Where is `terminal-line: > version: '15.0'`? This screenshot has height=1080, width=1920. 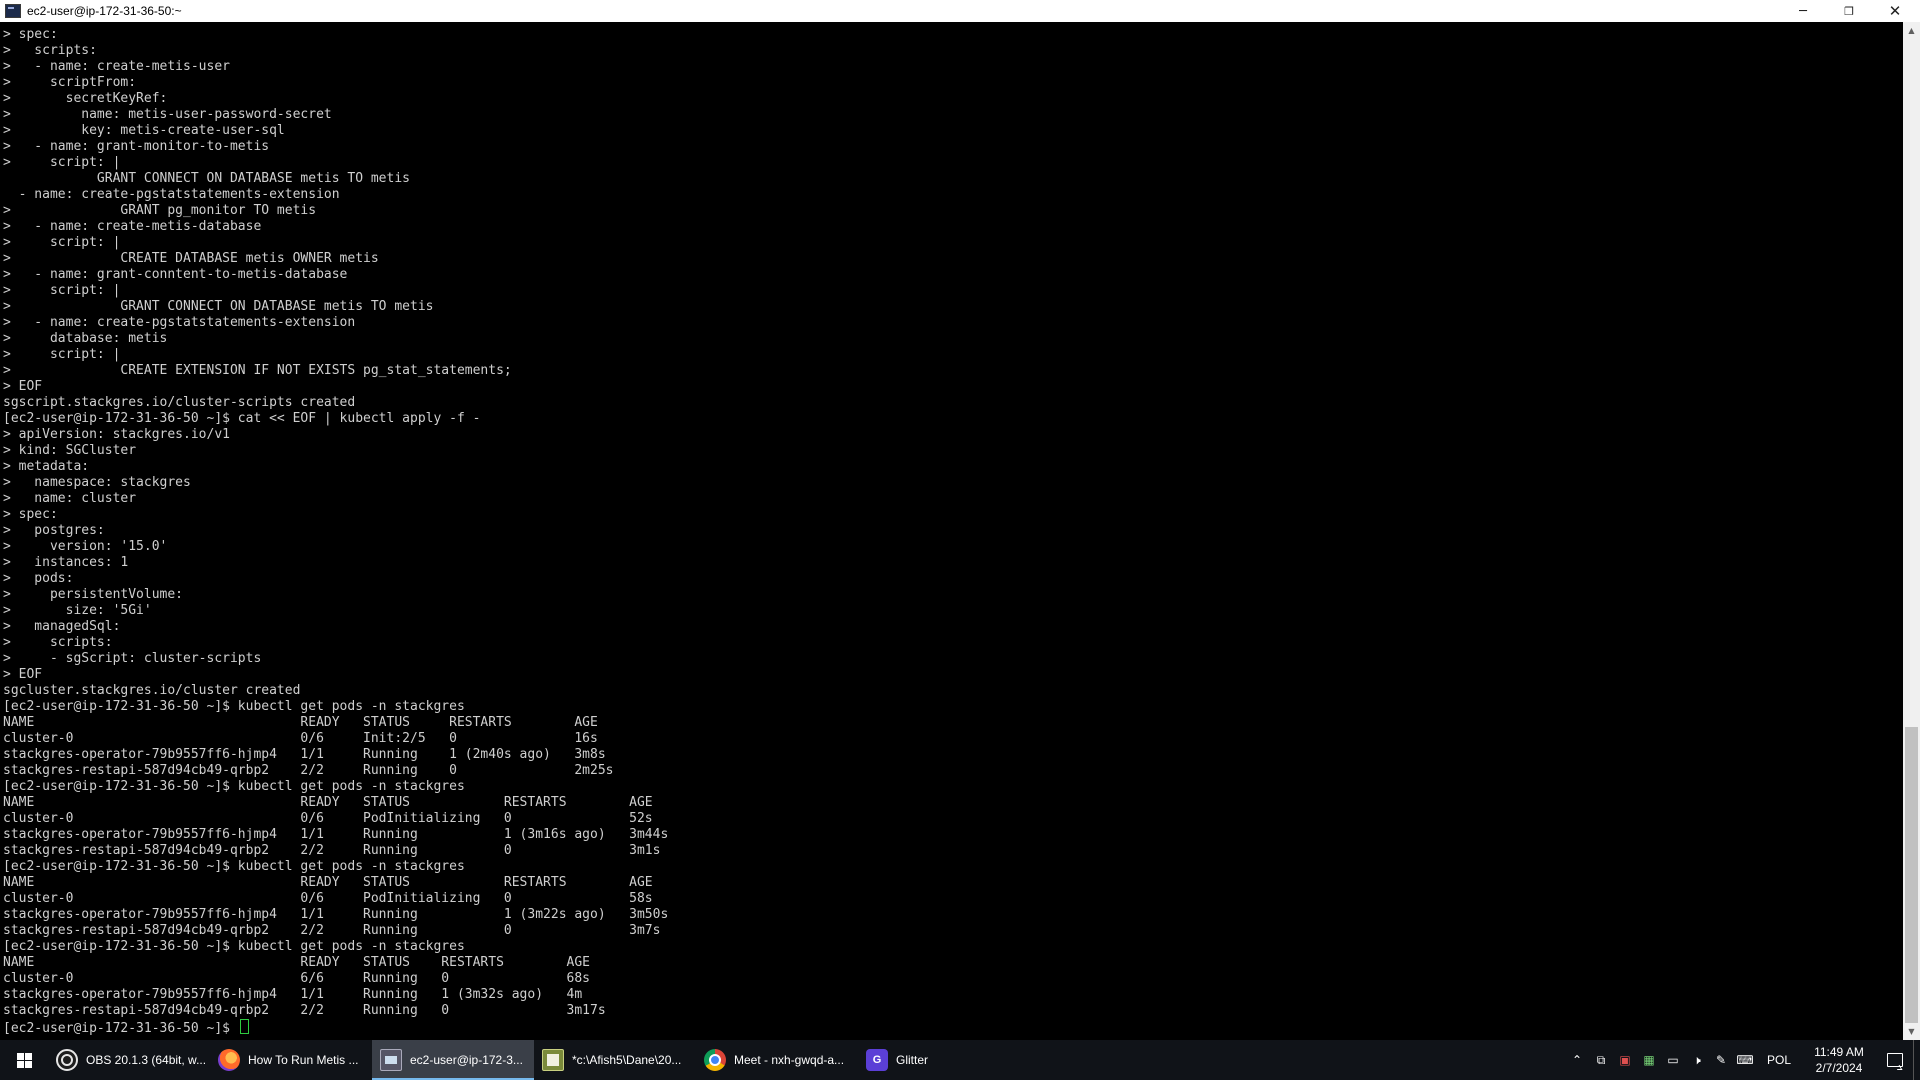
terminal-line: > version: '15.0' is located at coordinates (85, 546).